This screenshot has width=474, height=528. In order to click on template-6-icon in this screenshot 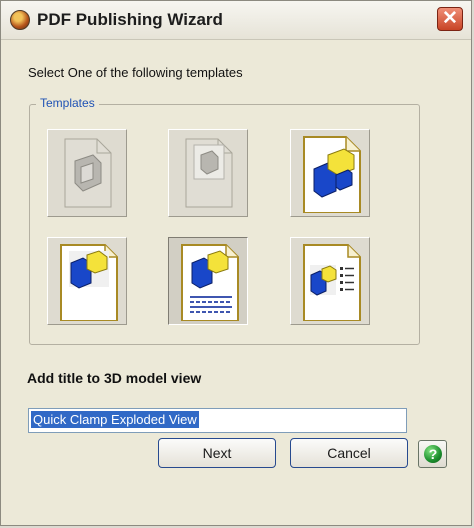, I will do `click(332, 282)`.